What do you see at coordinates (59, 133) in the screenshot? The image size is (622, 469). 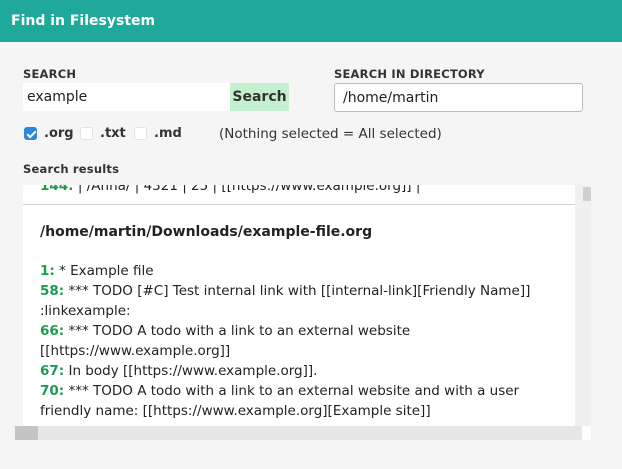 I see `checkbox-org-label: .org` at bounding box center [59, 133].